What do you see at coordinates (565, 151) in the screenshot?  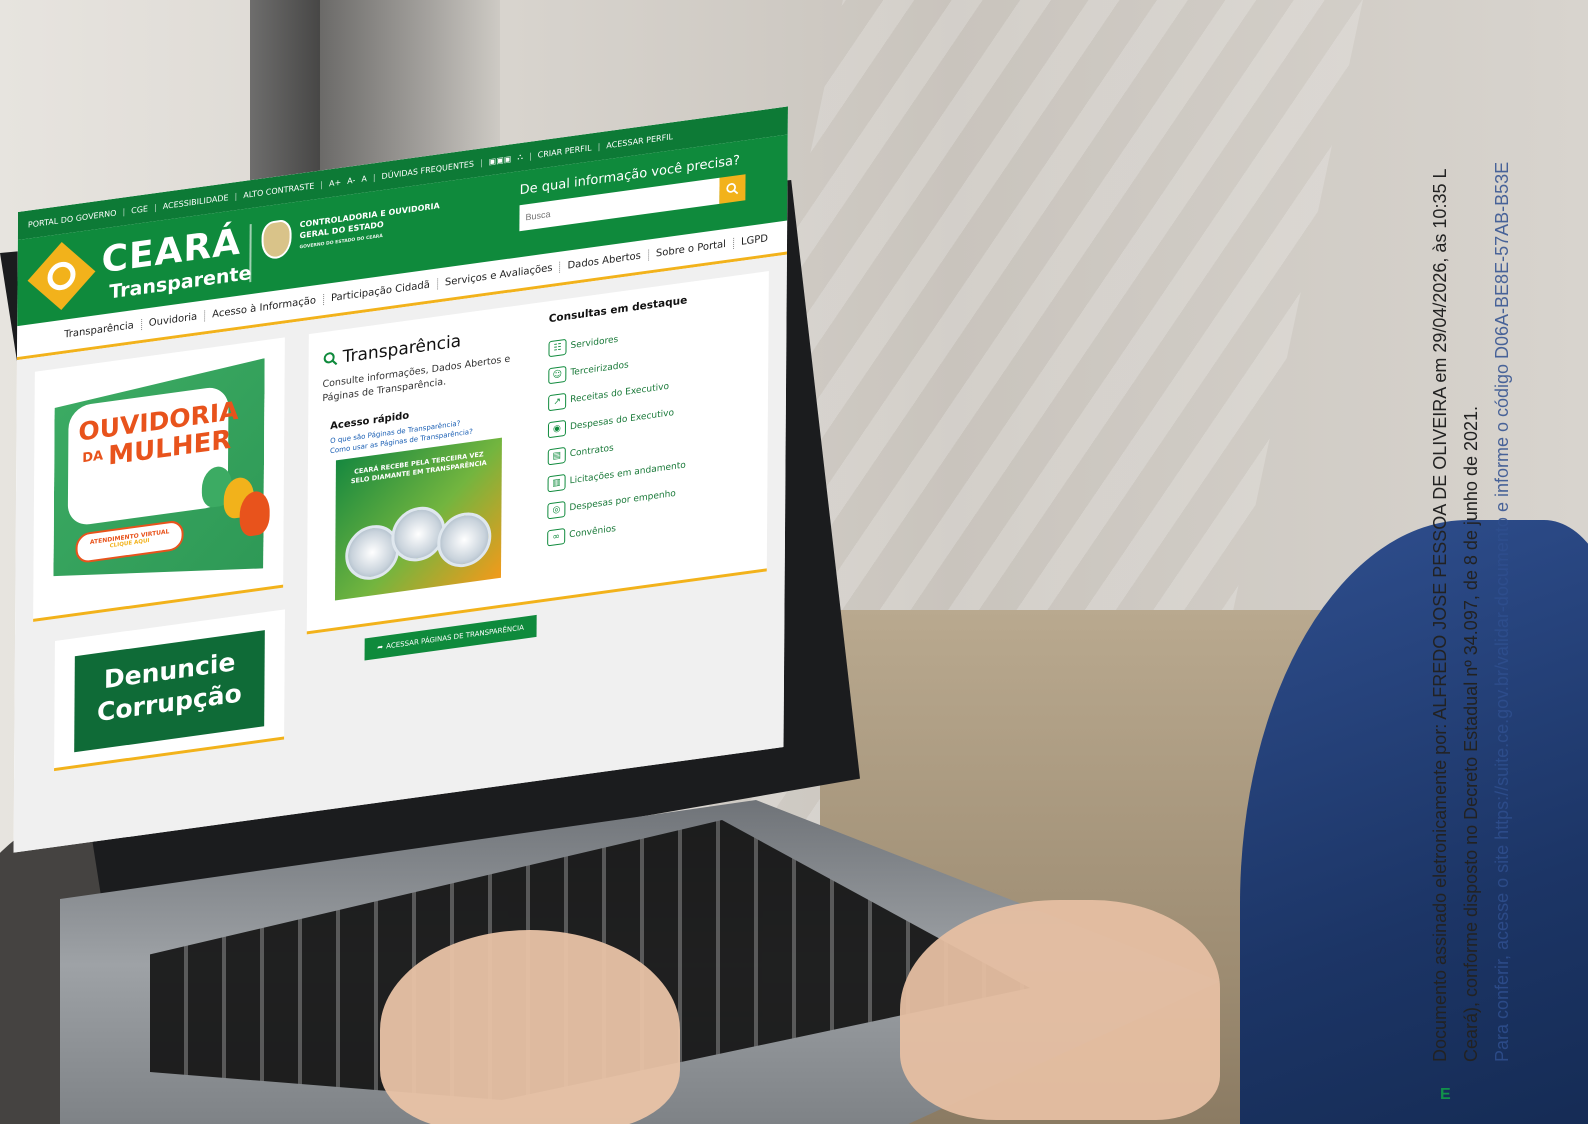 I see `create-profile-link: CRIAR PERFIL` at bounding box center [565, 151].